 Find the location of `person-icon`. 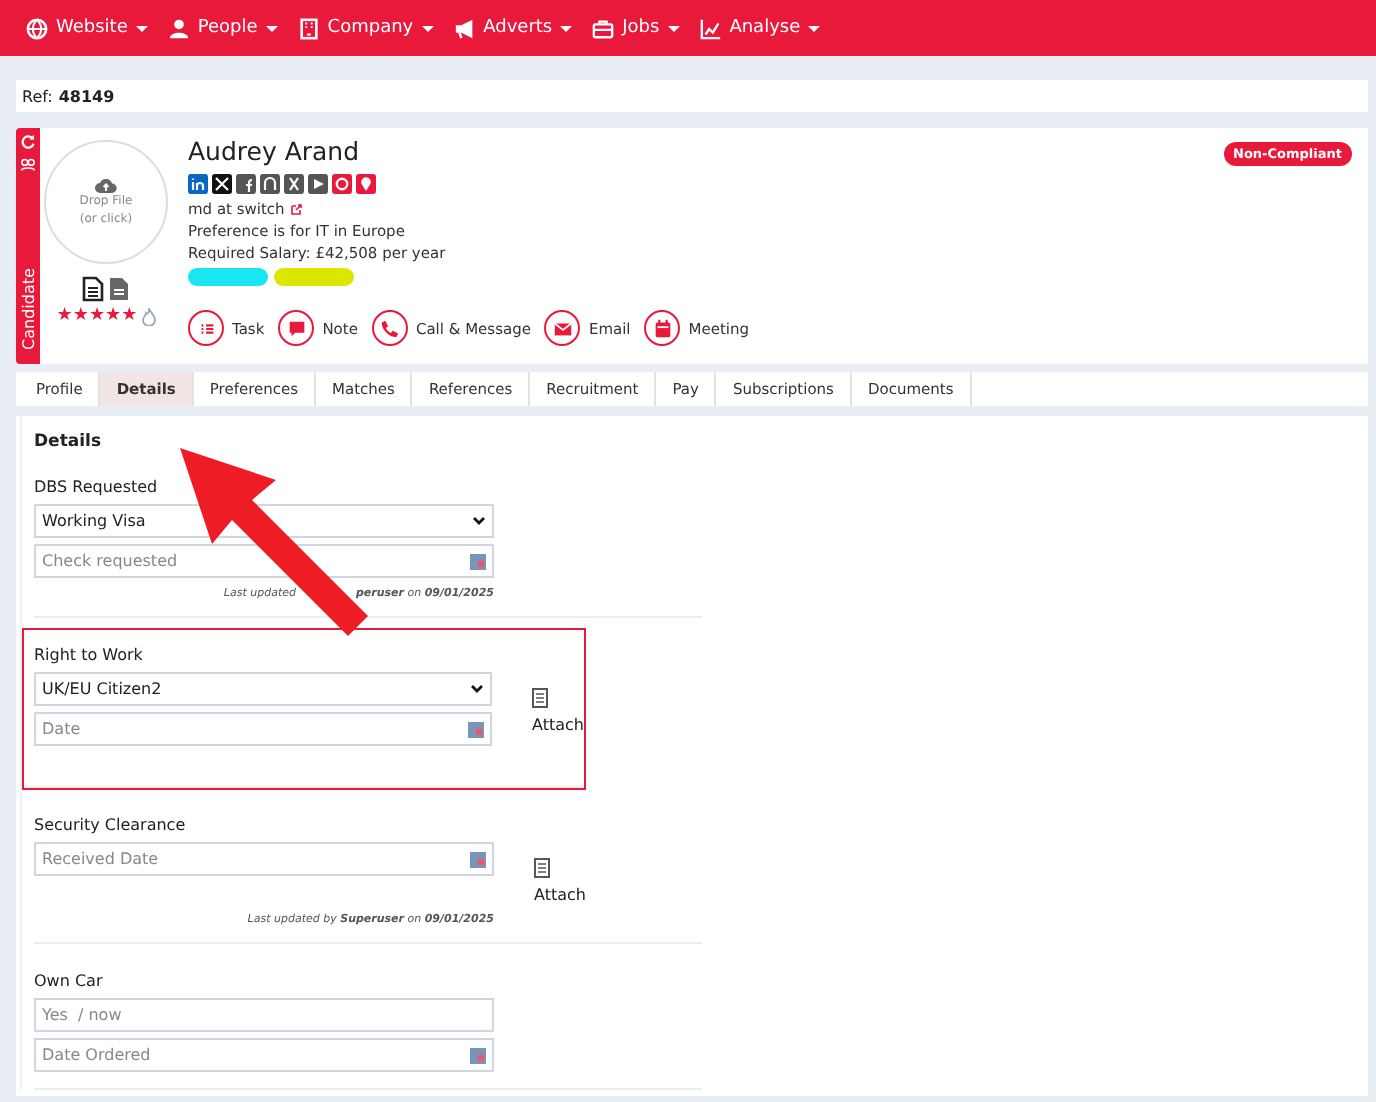

person-icon is located at coordinates (178, 28).